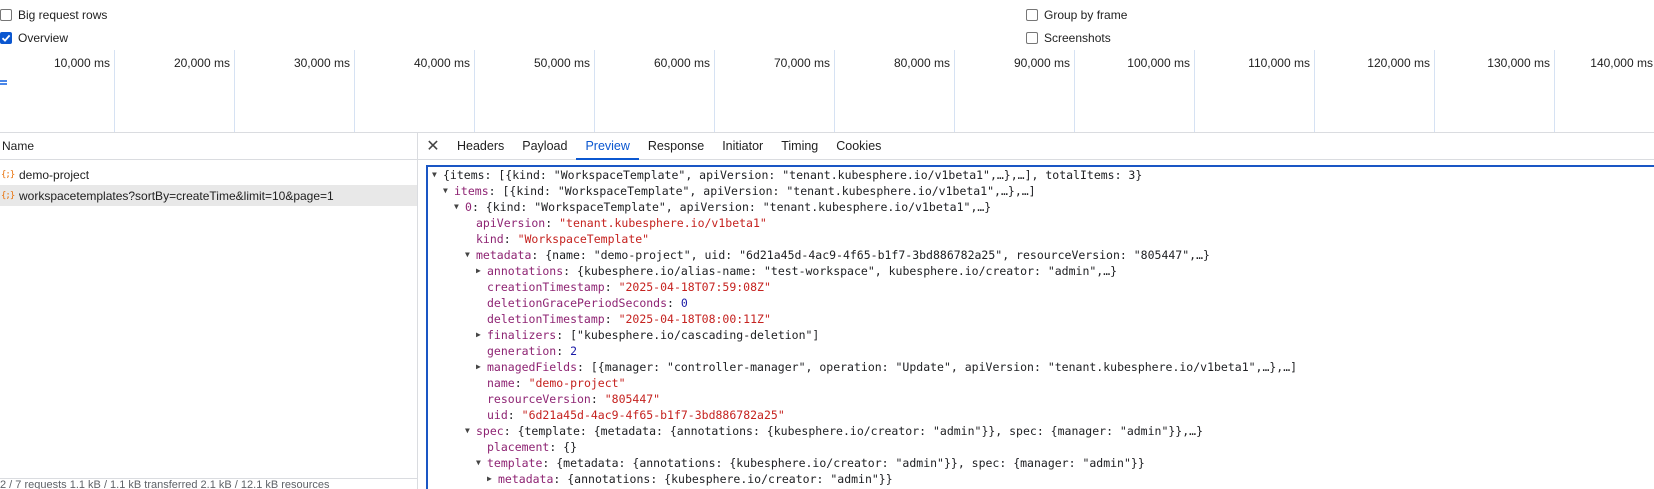 Image resolution: width=1654 pixels, height=489 pixels. Describe the element at coordinates (532, 447) in the screenshot. I see `tree-leaf: placement: {}` at that location.